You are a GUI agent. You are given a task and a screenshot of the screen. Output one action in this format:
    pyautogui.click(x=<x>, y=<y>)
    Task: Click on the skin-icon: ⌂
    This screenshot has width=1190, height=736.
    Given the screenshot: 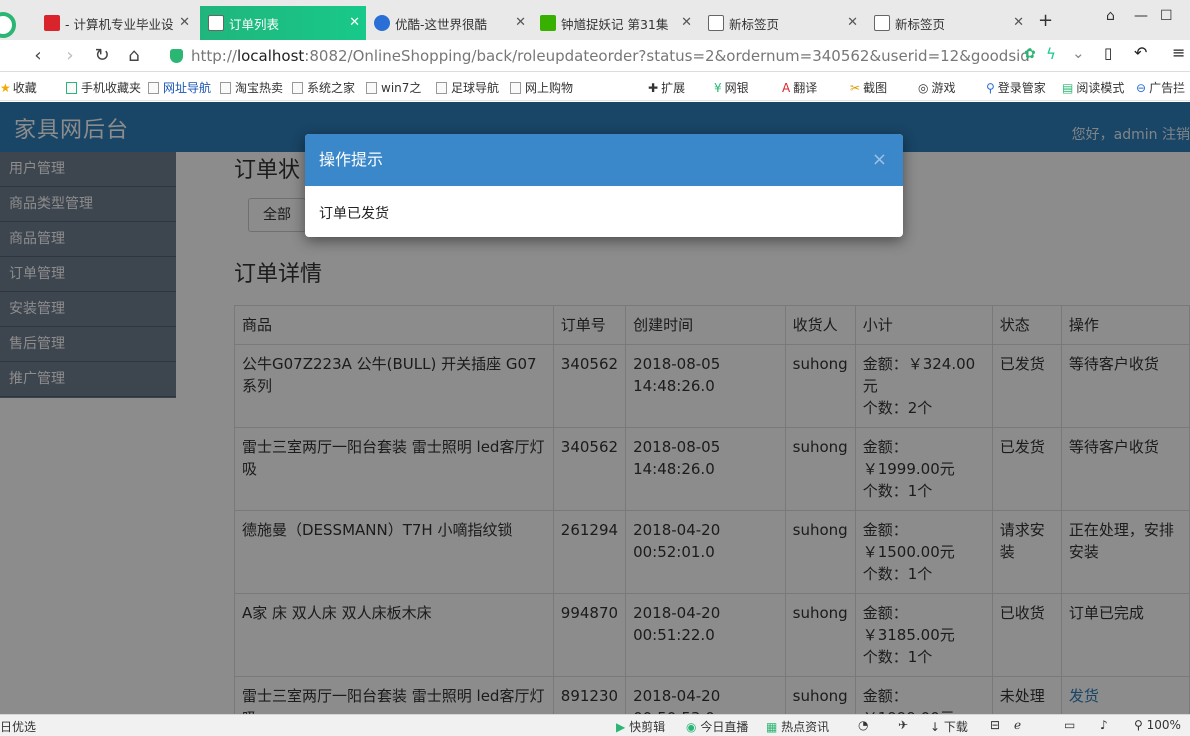 What is the action you would take?
    pyautogui.click(x=1110, y=16)
    